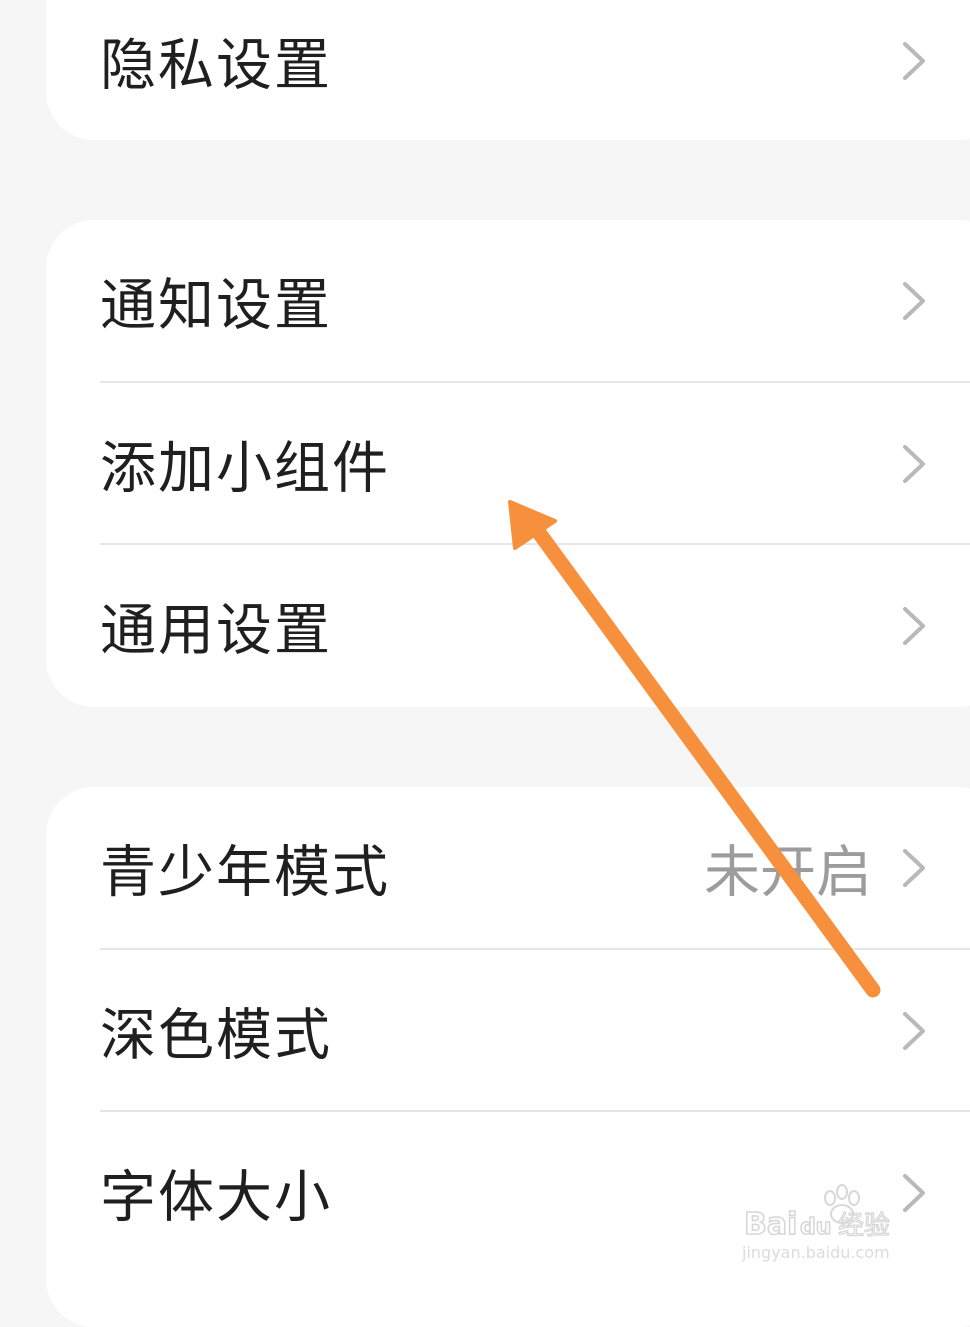  Describe the element at coordinates (535, 71) in the screenshot. I see `privacy-settings-row: 隐私设置` at that location.